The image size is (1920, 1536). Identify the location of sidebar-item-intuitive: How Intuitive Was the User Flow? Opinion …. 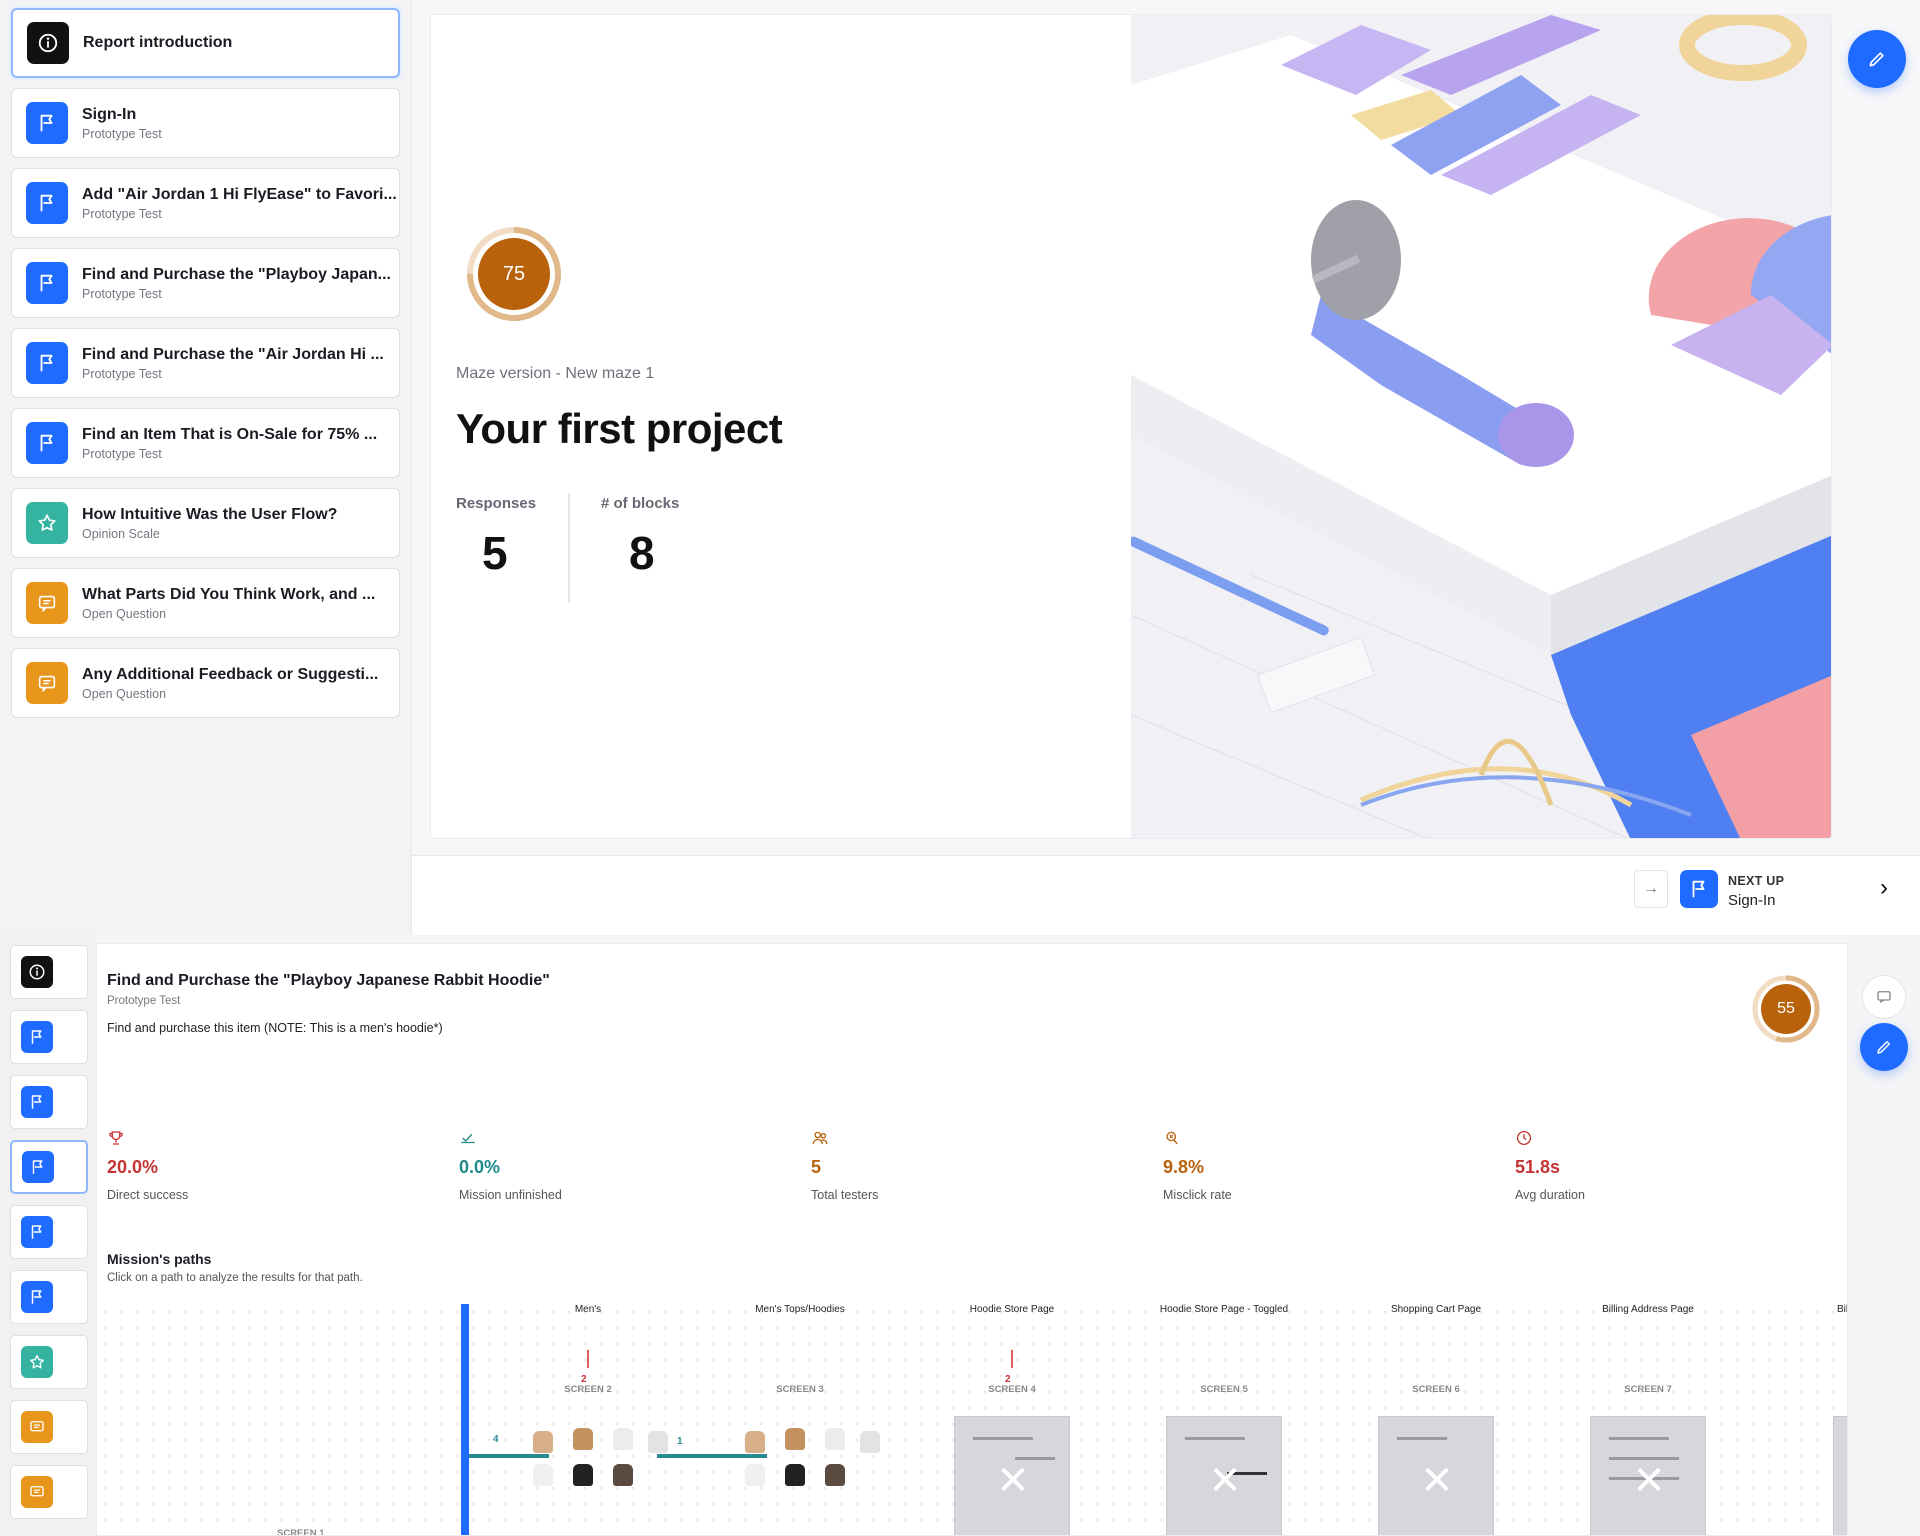
(205, 523).